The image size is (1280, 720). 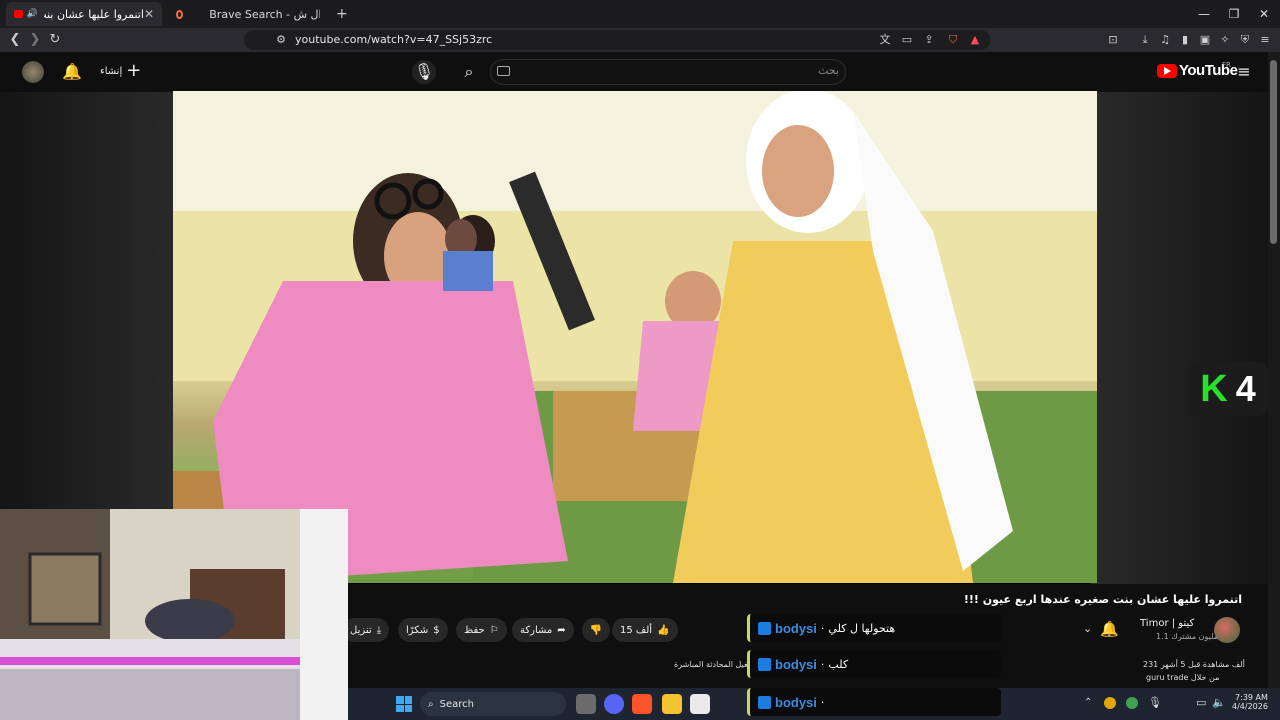 I want to click on share-button: مشاركة ➦, so click(x=543, y=630).